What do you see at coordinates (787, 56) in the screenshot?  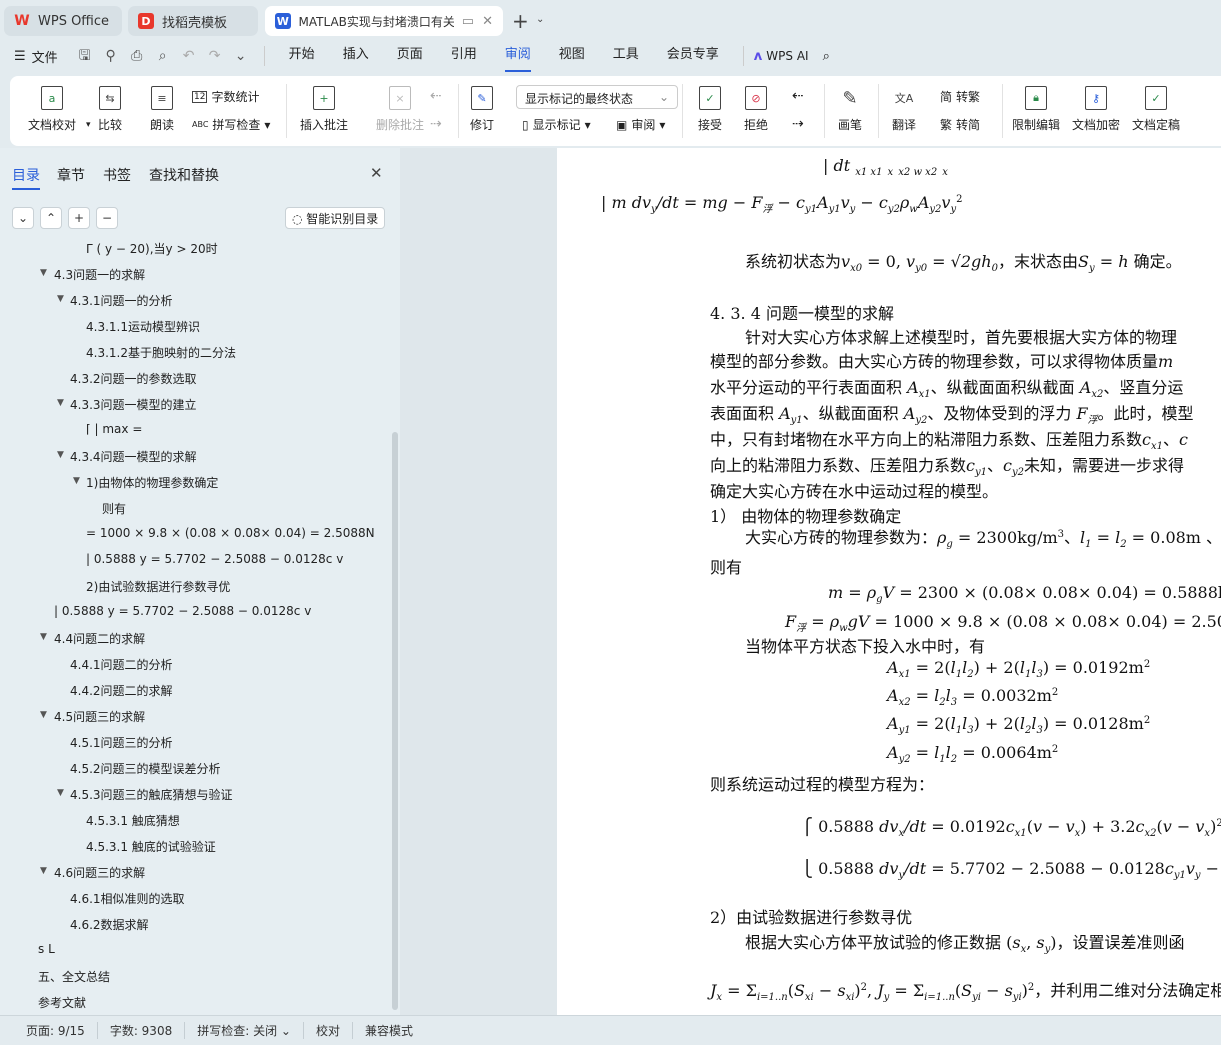 I see `wps-ai-button: WPS AI` at bounding box center [787, 56].